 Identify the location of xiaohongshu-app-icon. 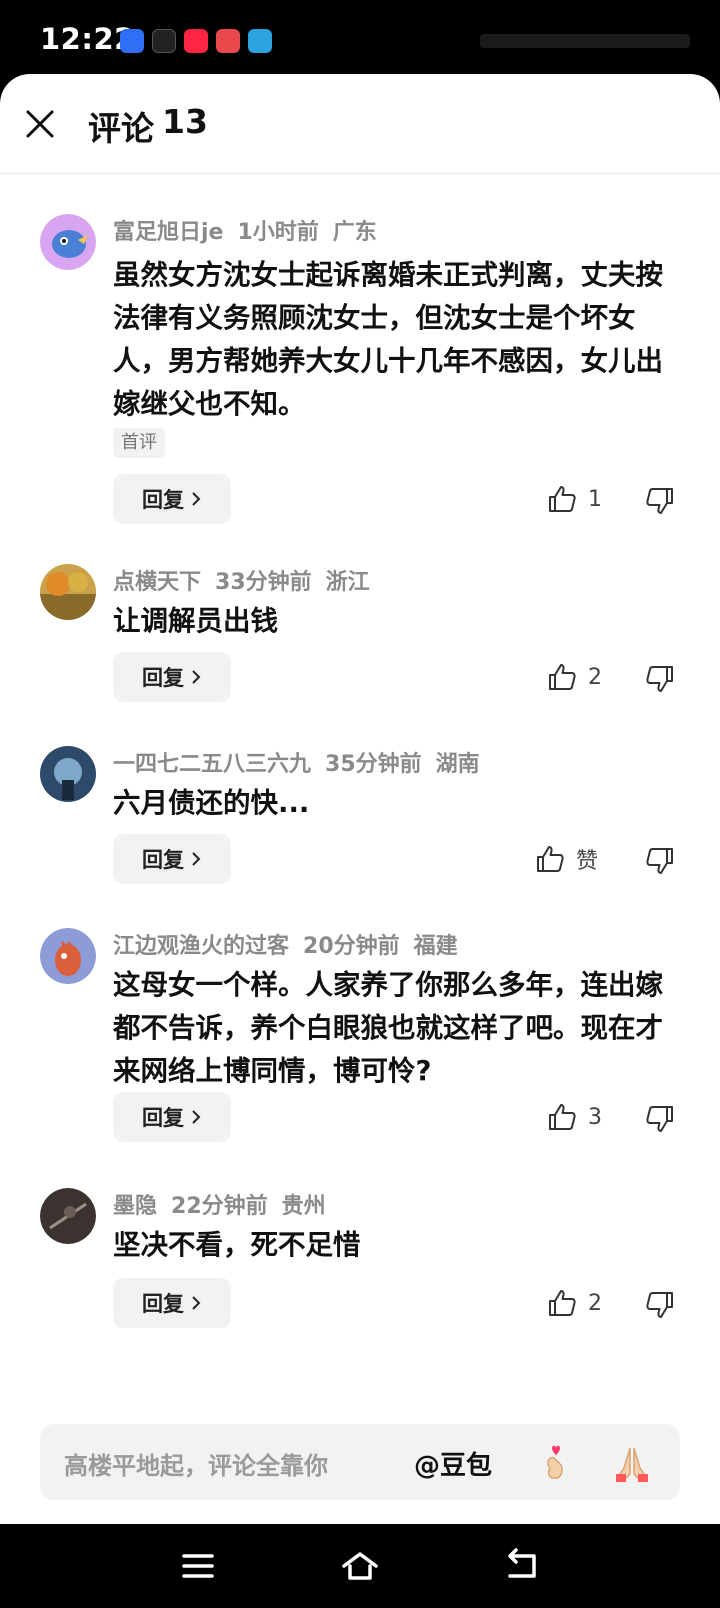
(196, 41).